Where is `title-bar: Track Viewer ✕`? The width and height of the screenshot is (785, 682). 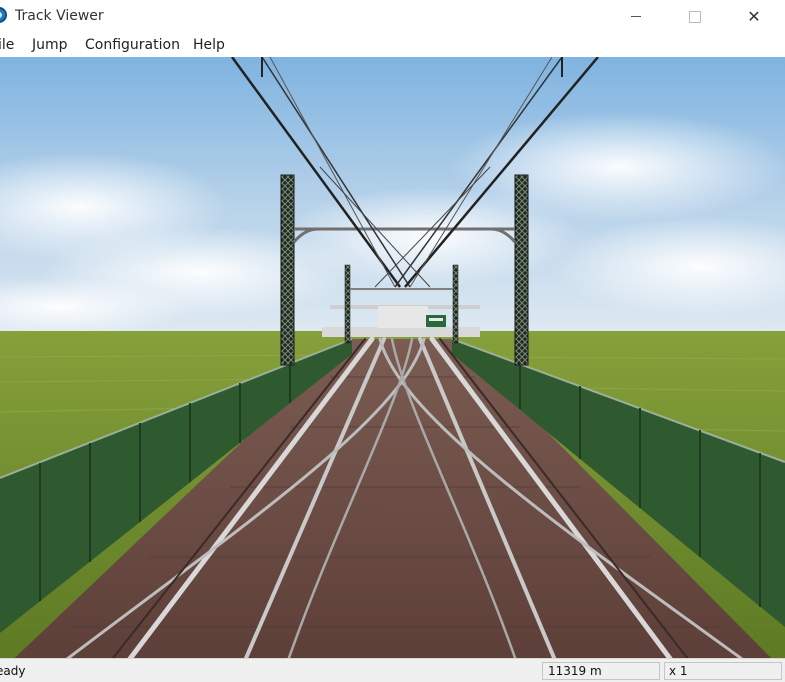 title-bar: Track Viewer ✕ is located at coordinates (392, 16).